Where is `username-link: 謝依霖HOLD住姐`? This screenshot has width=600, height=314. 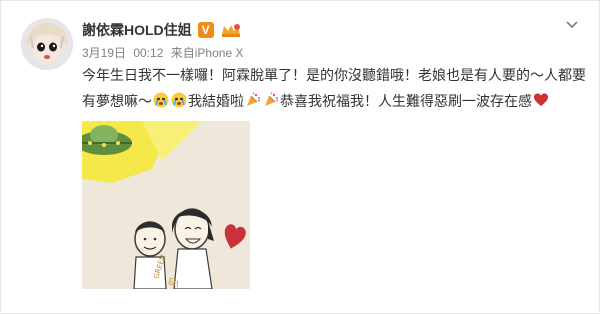
username-link: 謝依霖HOLD住姐 is located at coordinates (137, 30).